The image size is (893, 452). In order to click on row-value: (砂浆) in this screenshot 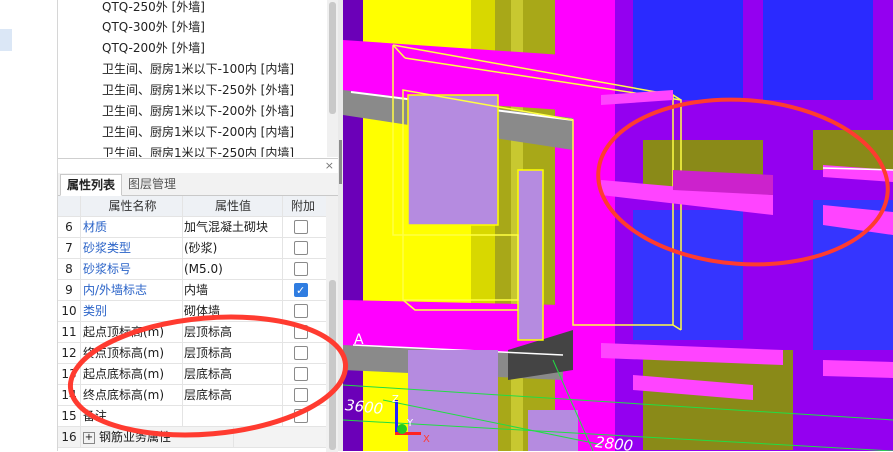, I will do `click(232, 248)`.